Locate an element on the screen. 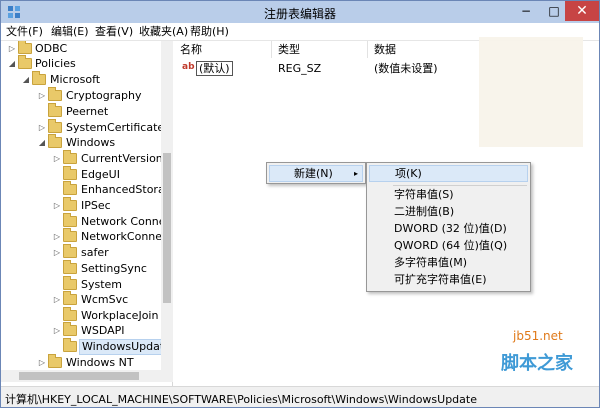 The image size is (600, 408). menu-item-label: 项(K) is located at coordinates (408, 173).